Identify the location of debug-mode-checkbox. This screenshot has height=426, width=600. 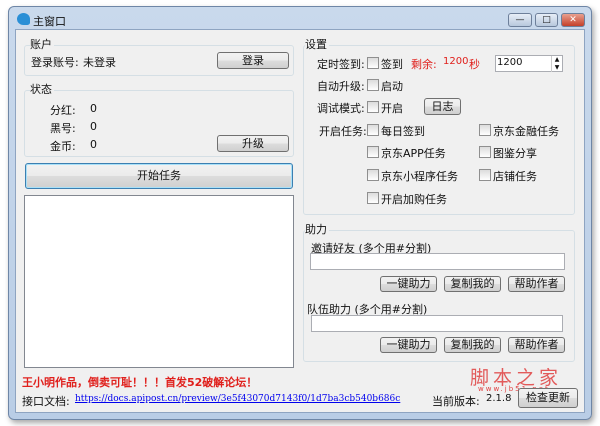
(373, 107).